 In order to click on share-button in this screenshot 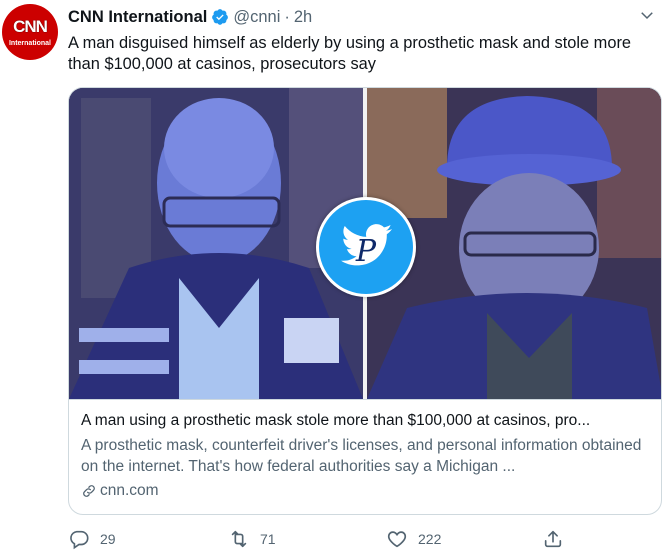, I will do `click(553, 539)`.